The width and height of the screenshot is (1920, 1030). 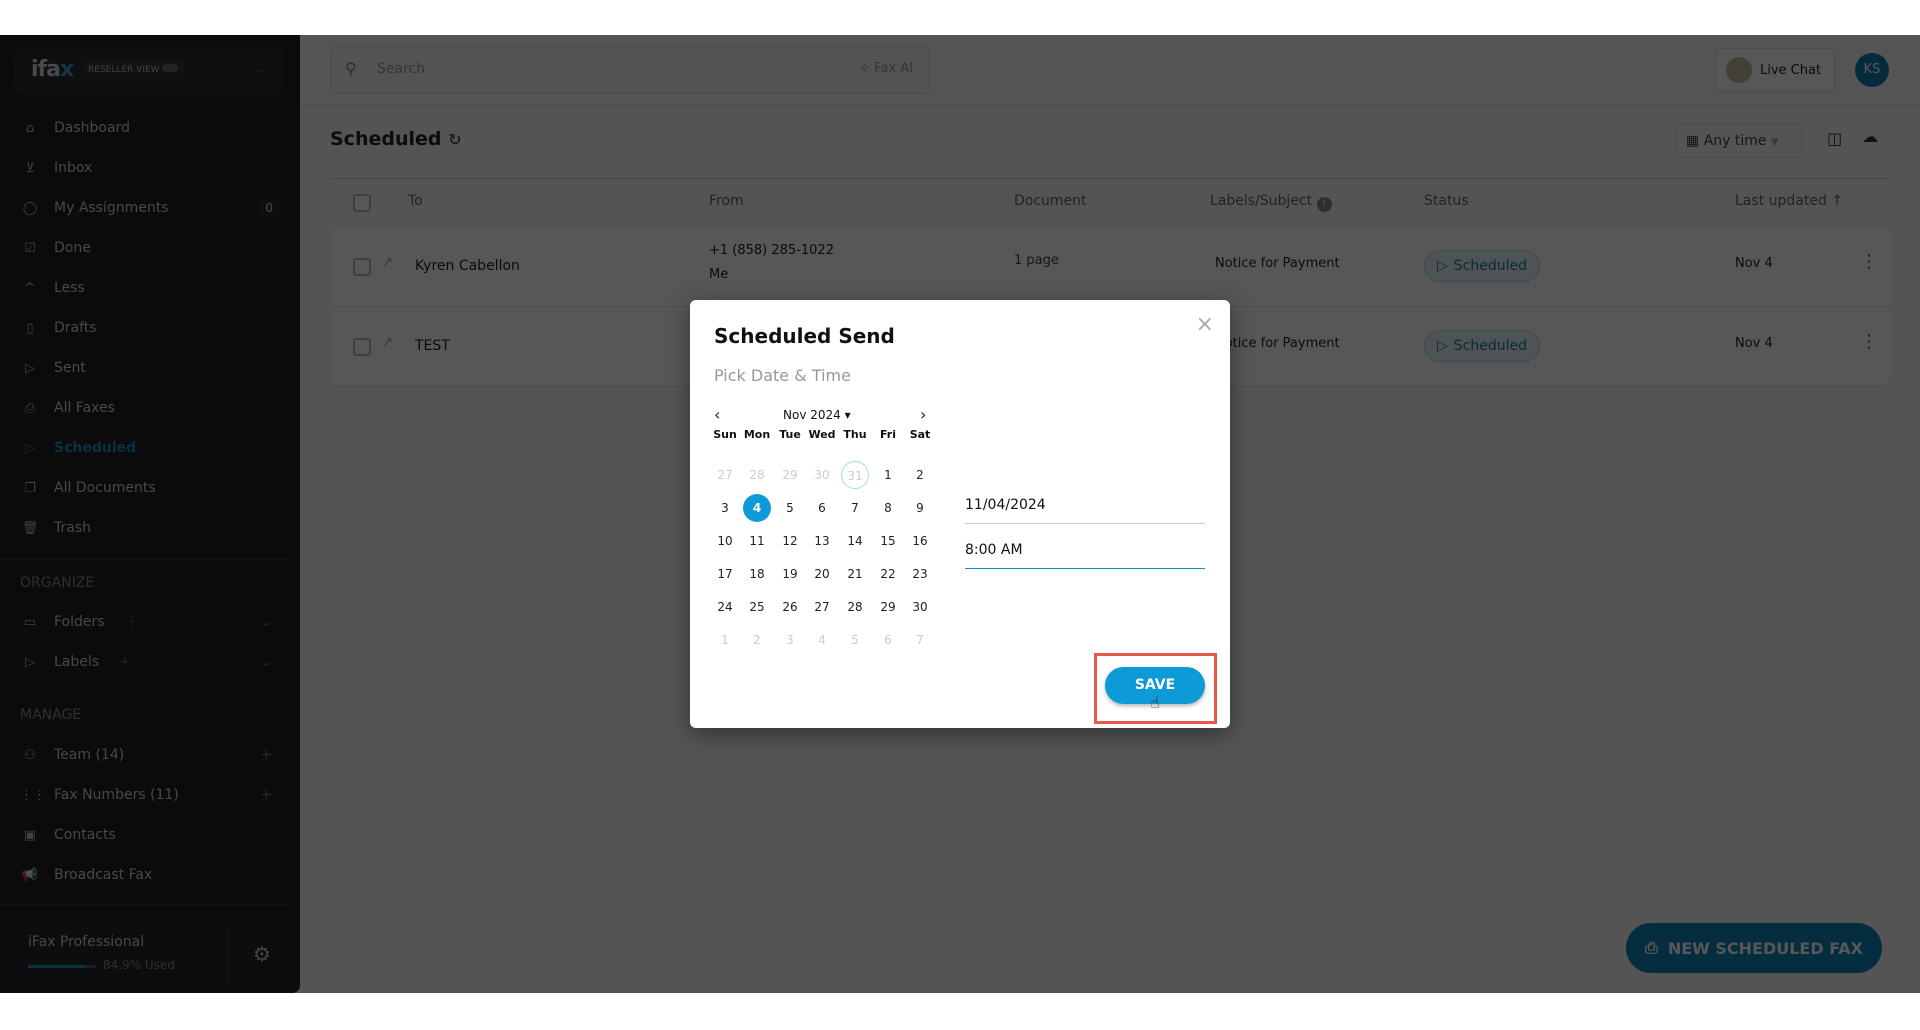 I want to click on live-chat-button: Live Chat, so click(x=1775, y=70).